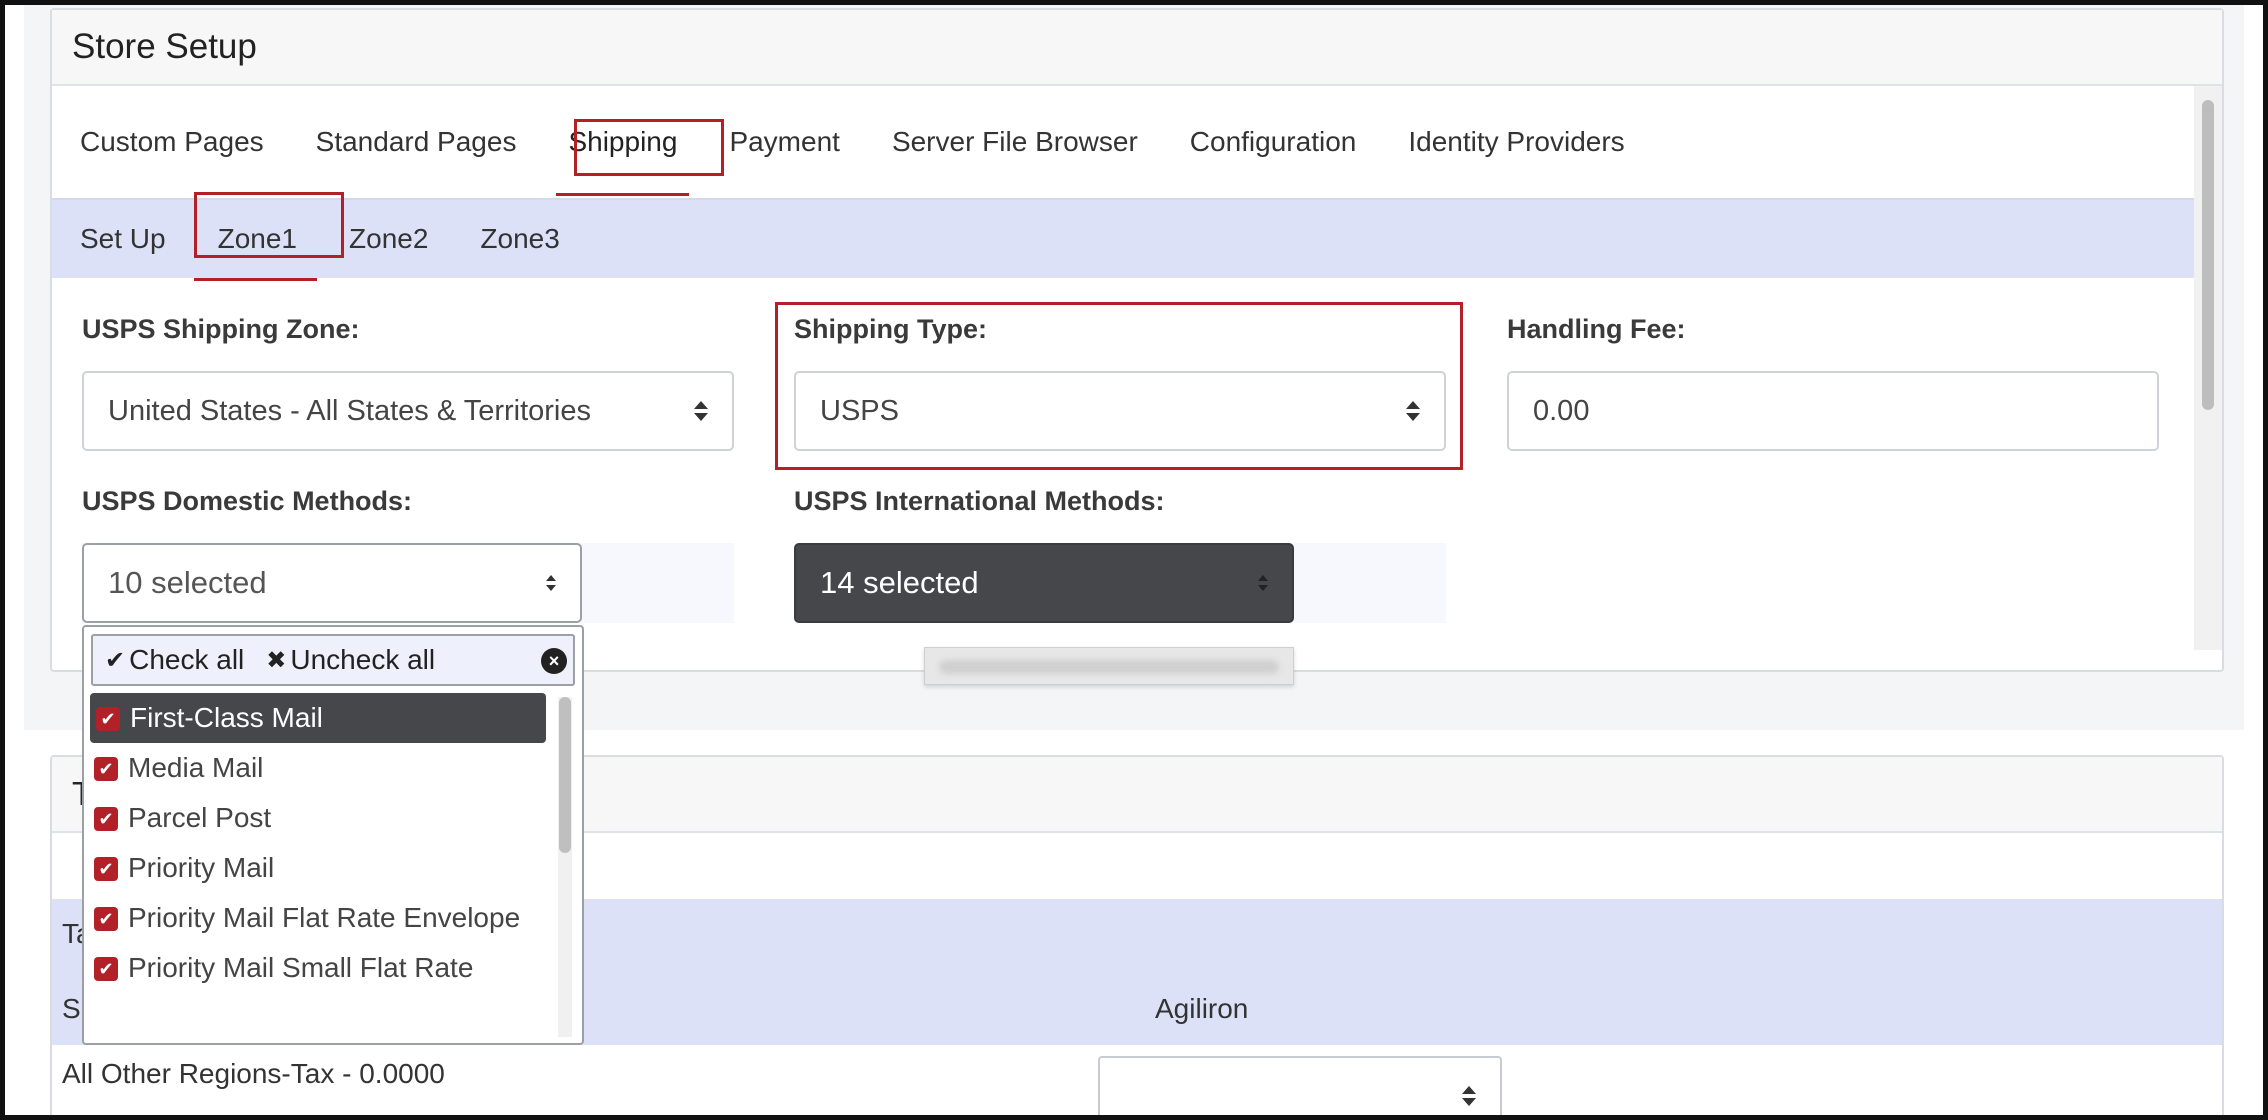 This screenshot has height=1120, width=2268. Describe the element at coordinates (247, 501) in the screenshot. I see `domestic-methods-label: USPS Domestic Methods:` at that location.